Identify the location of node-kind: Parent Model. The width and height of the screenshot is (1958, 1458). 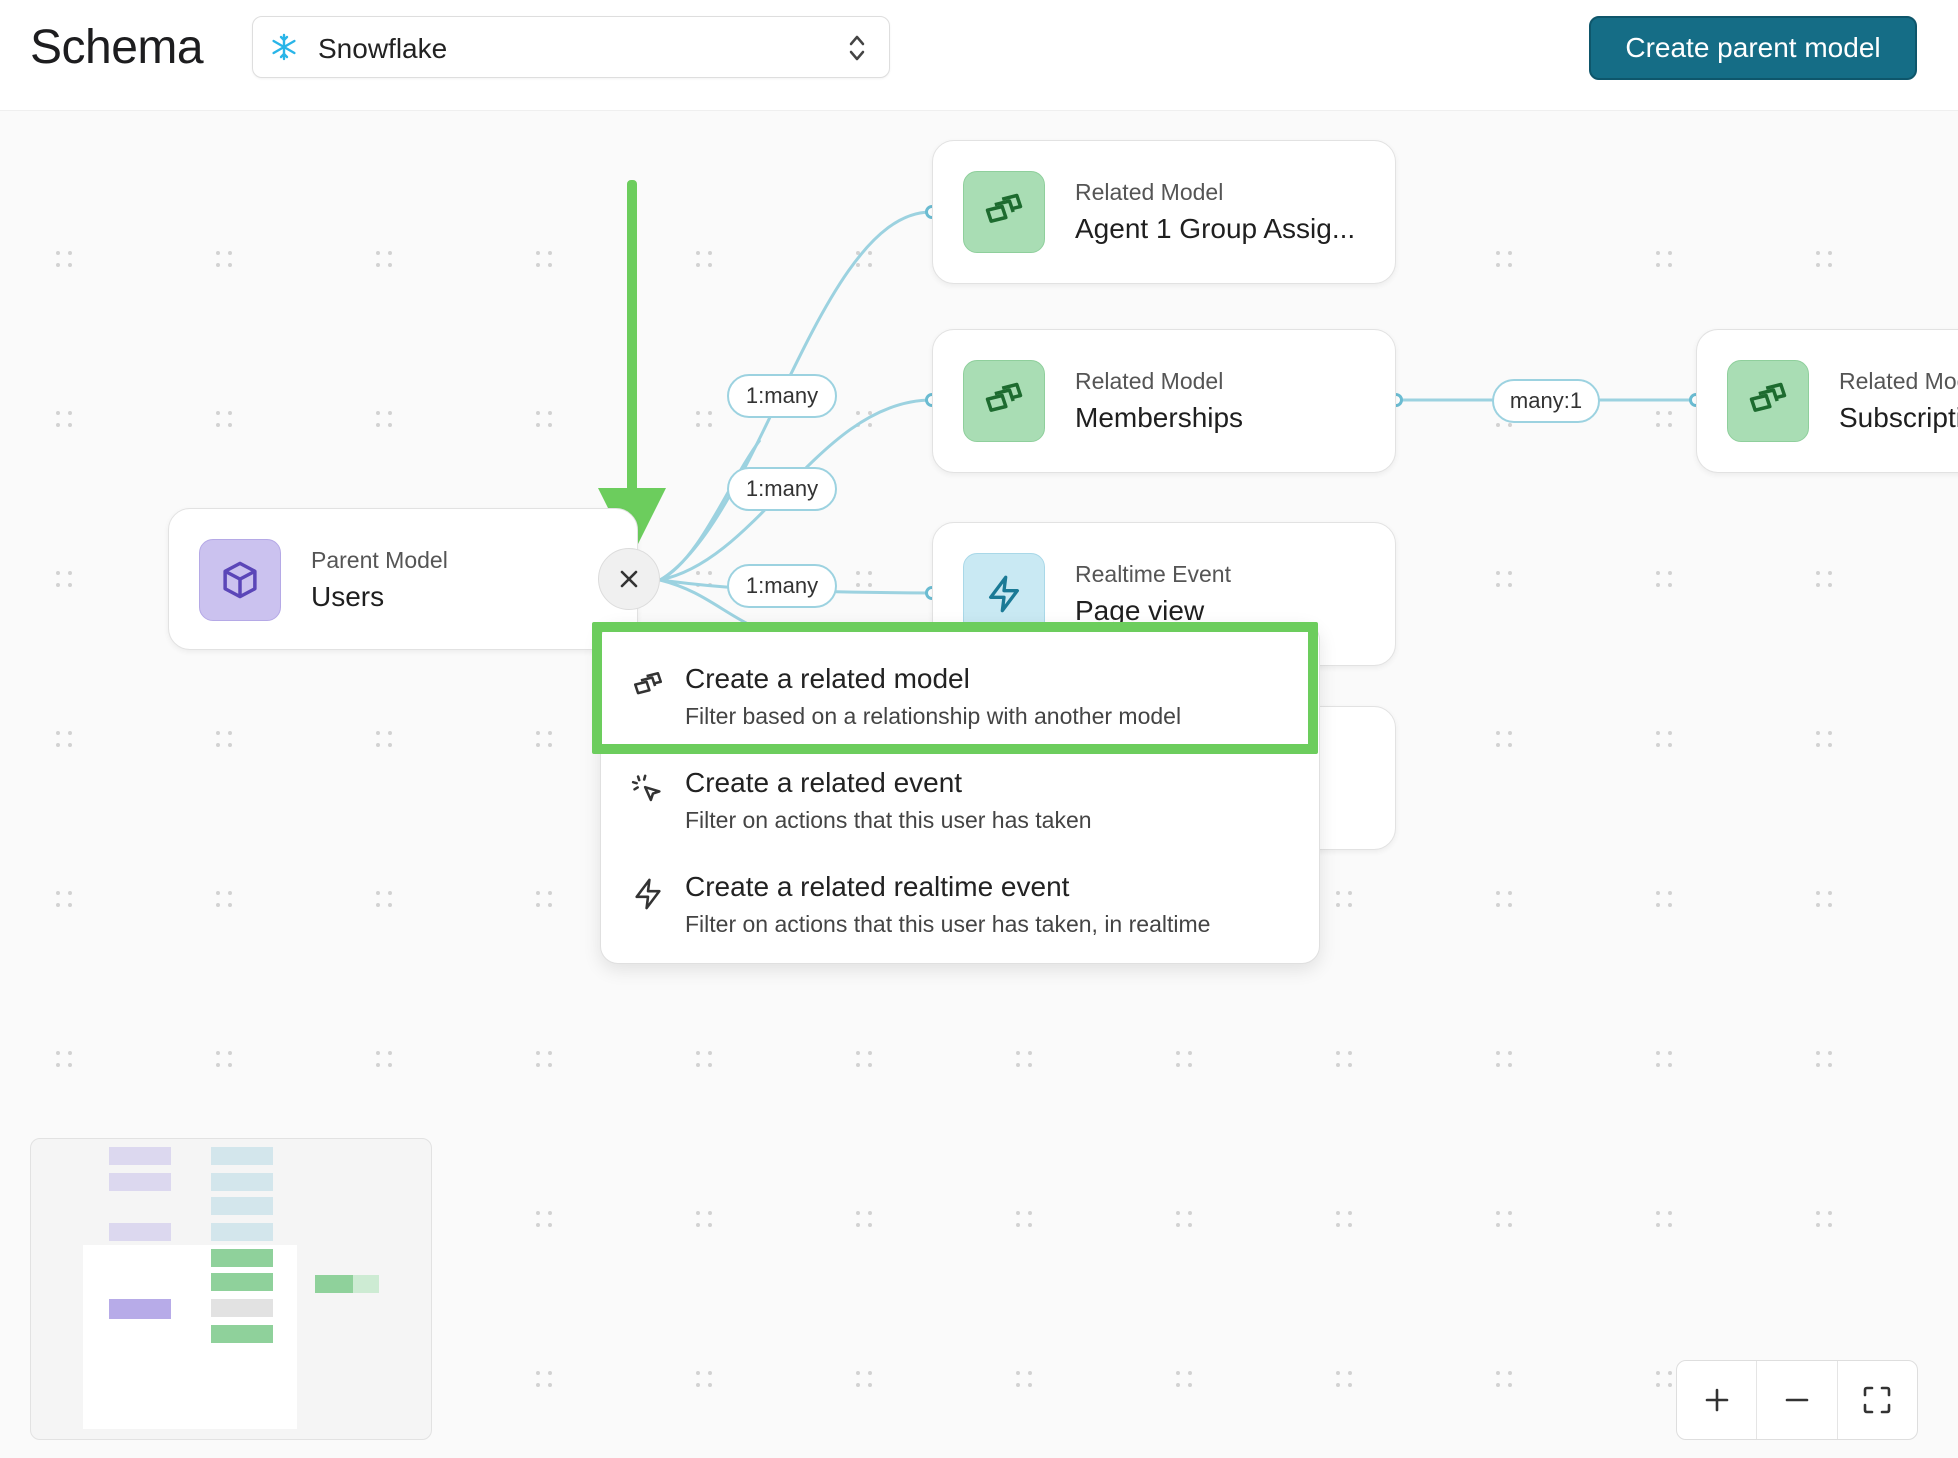
(379, 560).